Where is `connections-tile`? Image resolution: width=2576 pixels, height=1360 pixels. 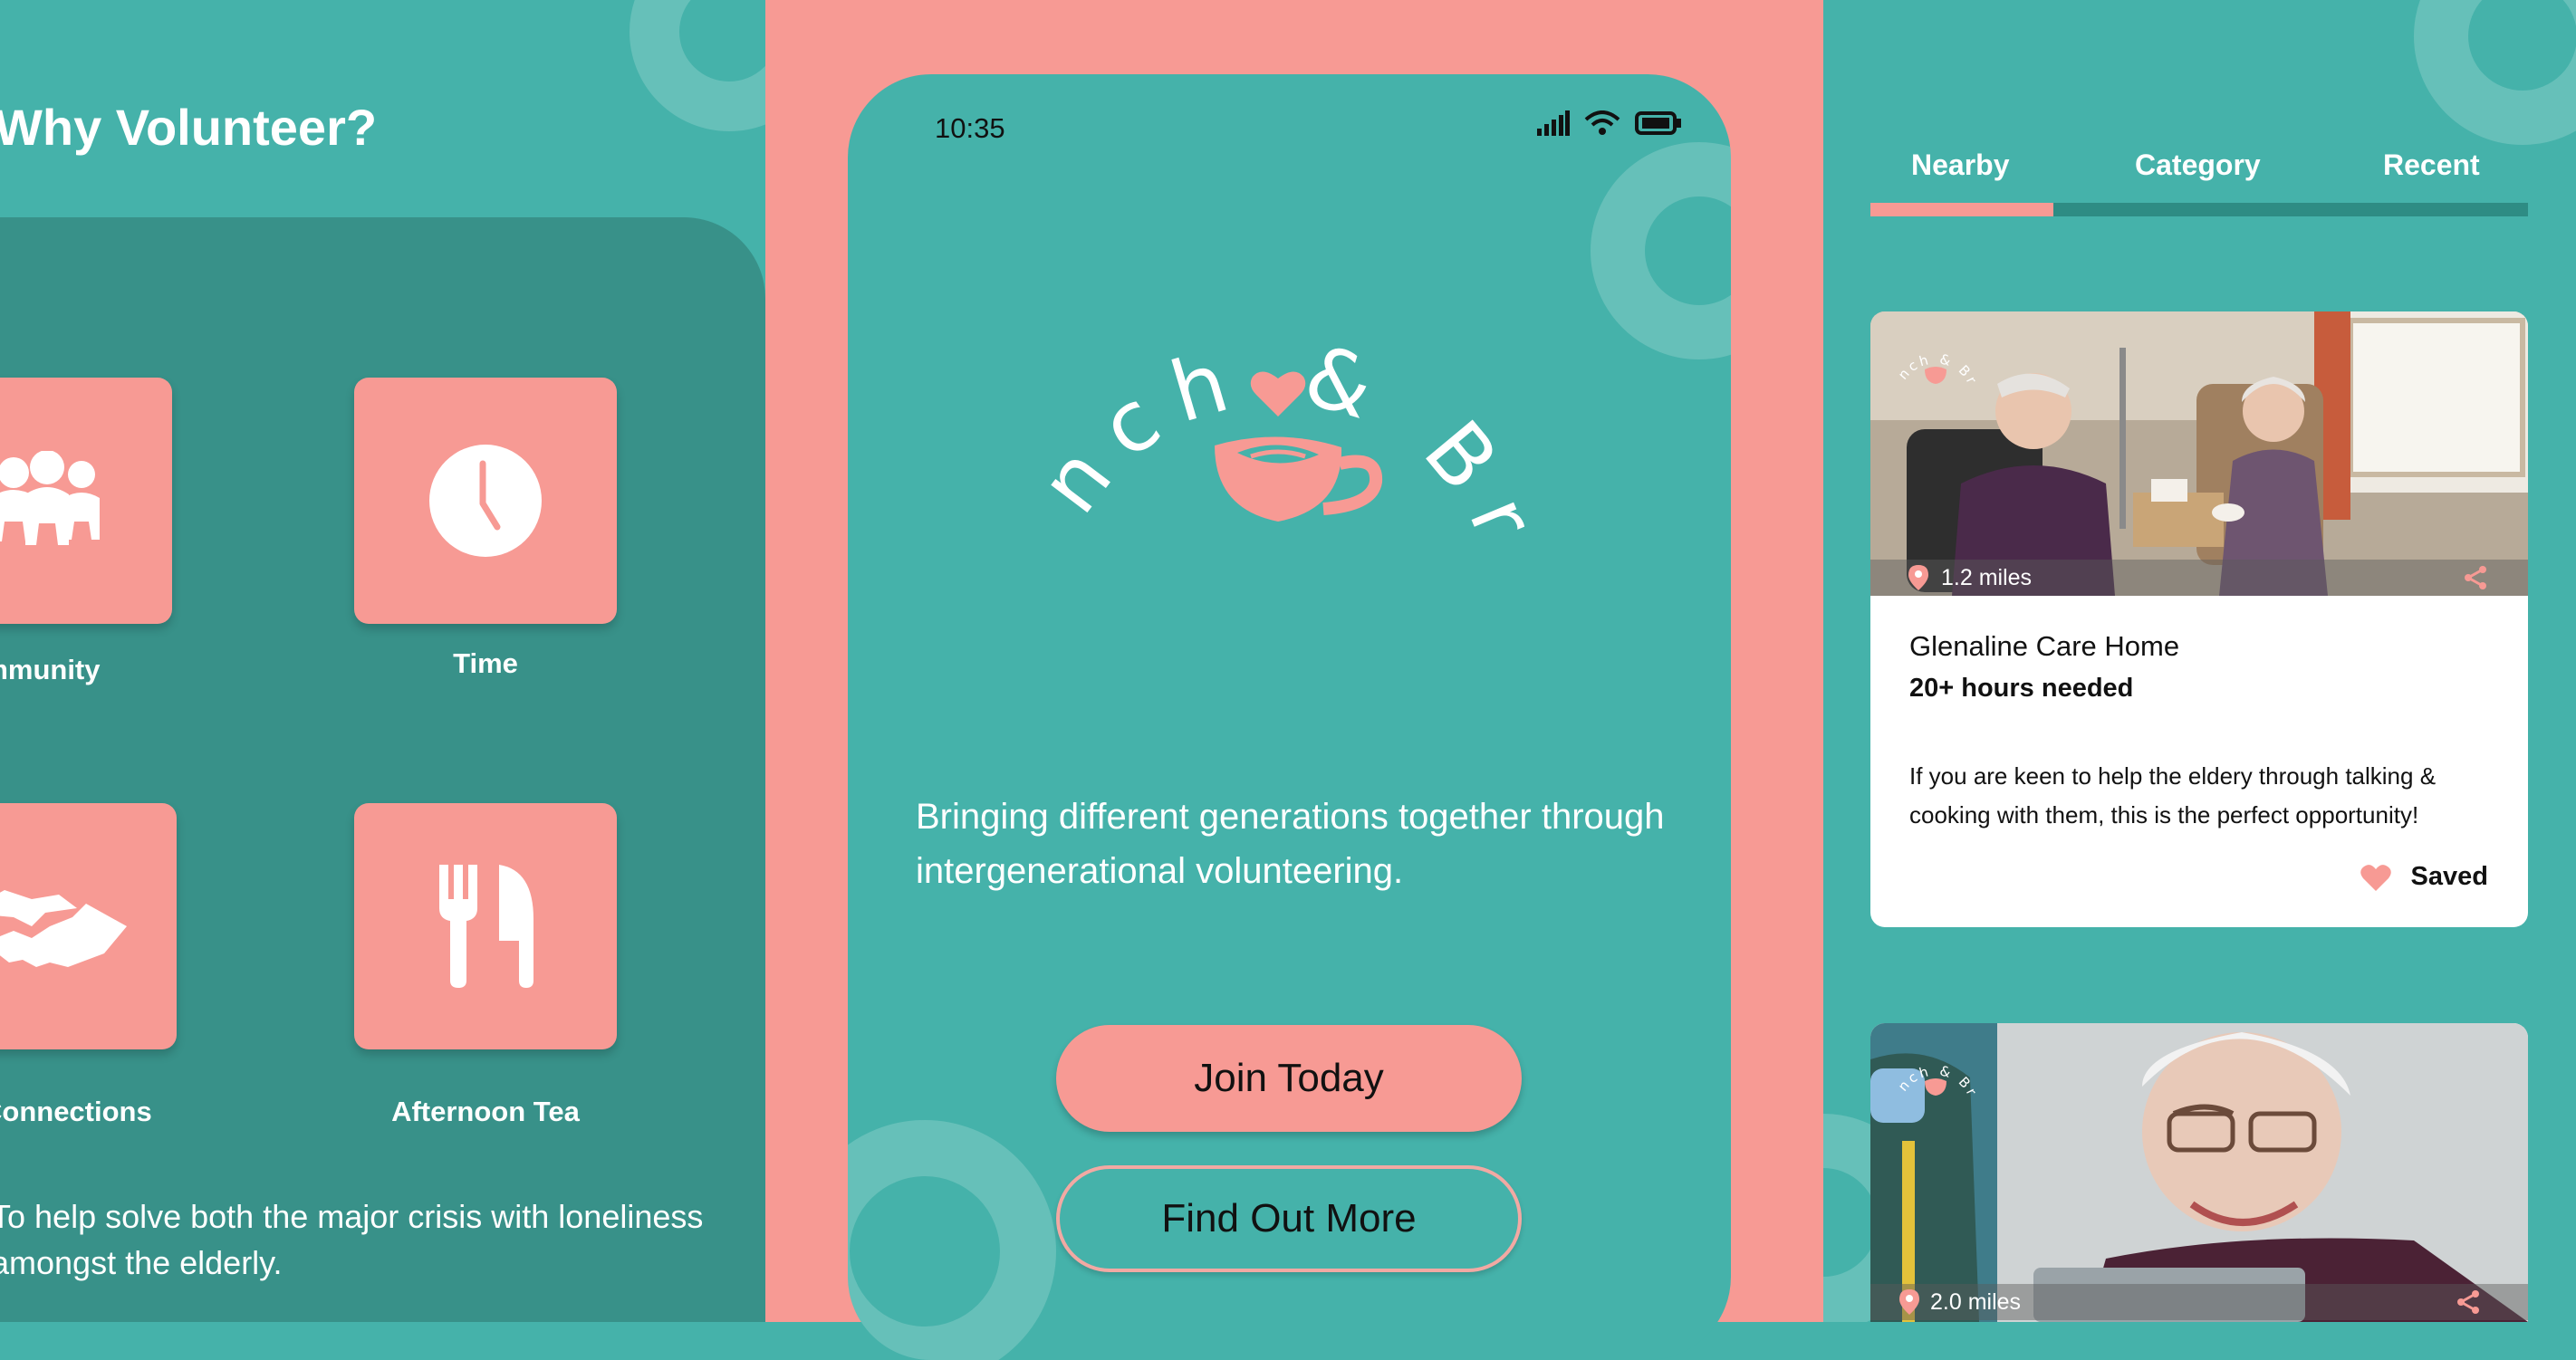
connections-tile is located at coordinates (88, 926).